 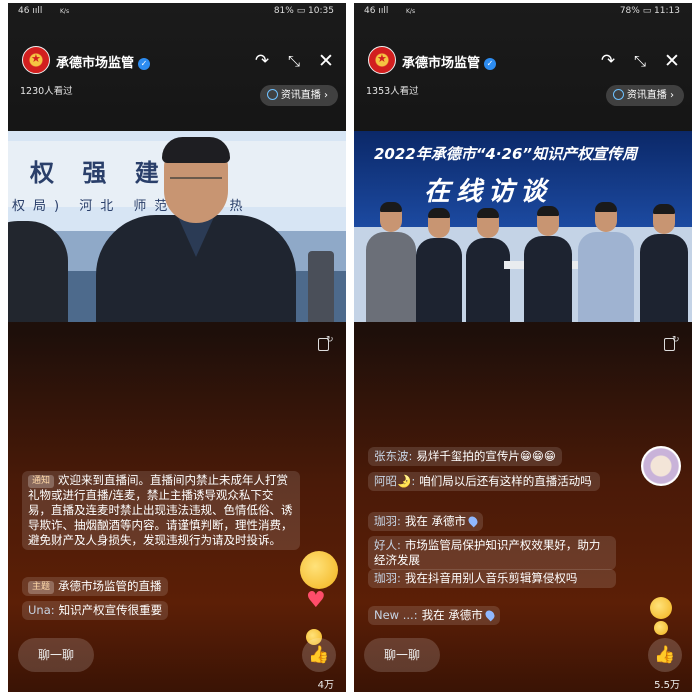 I want to click on like-count: 4万, so click(x=325, y=685).